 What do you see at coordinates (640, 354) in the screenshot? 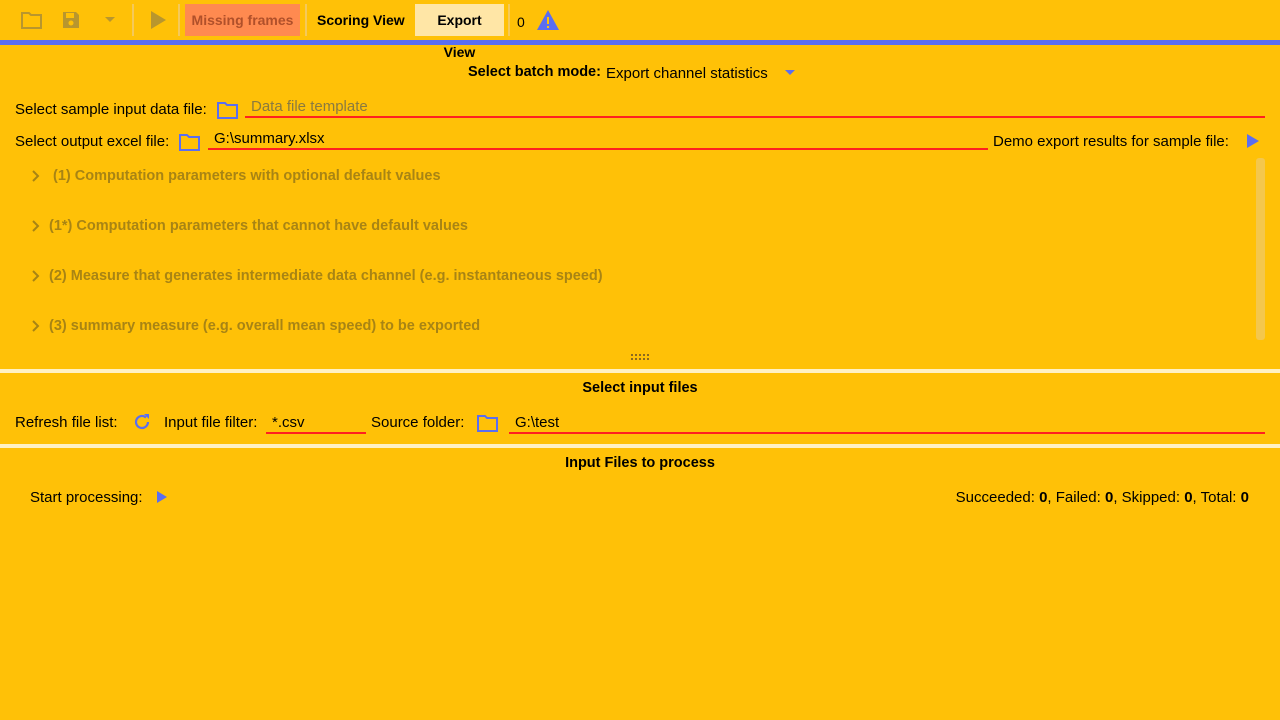
I see `resize-grip-icon` at bounding box center [640, 354].